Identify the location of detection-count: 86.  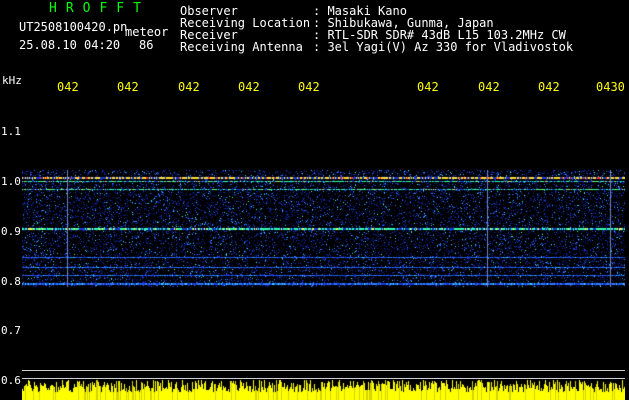
(146, 45).